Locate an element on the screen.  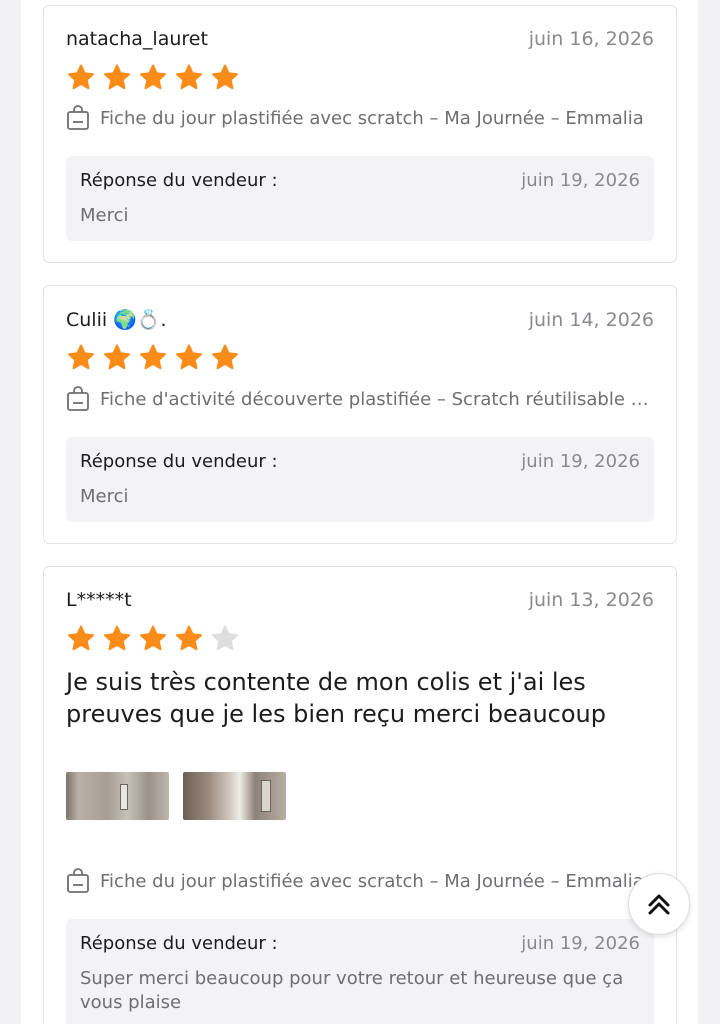
review-date: juin 14, 2026 is located at coordinates (591, 319).